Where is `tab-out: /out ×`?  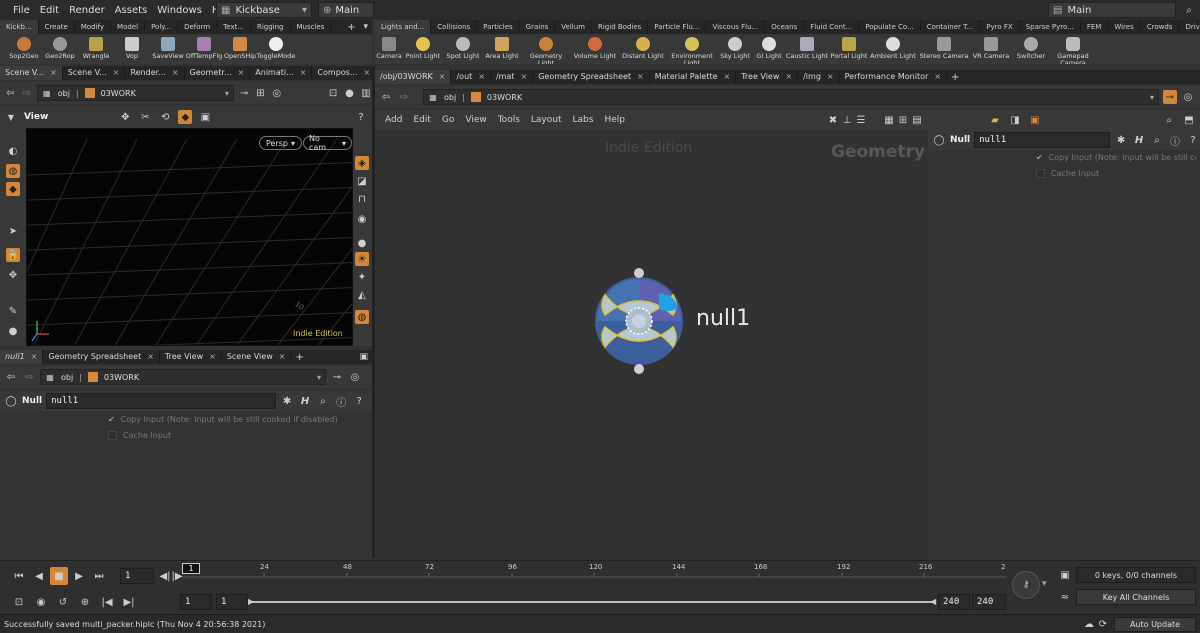
tab-out: /out × is located at coordinates (471, 77).